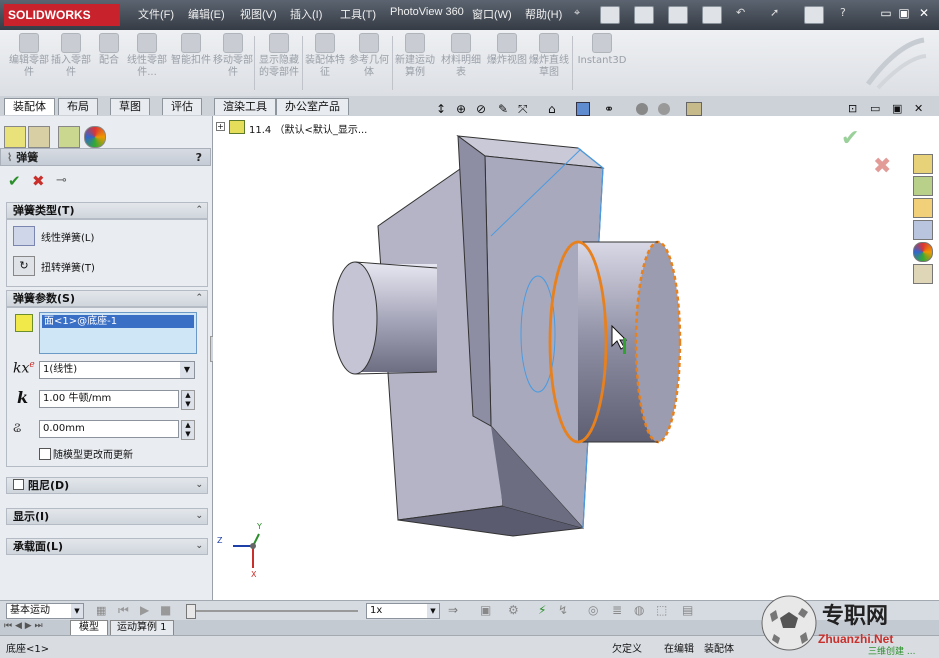 This screenshot has height=658, width=939. What do you see at coordinates (897, 108) in the screenshot?
I see `viewport-restore-icon: ▣` at bounding box center [897, 108].